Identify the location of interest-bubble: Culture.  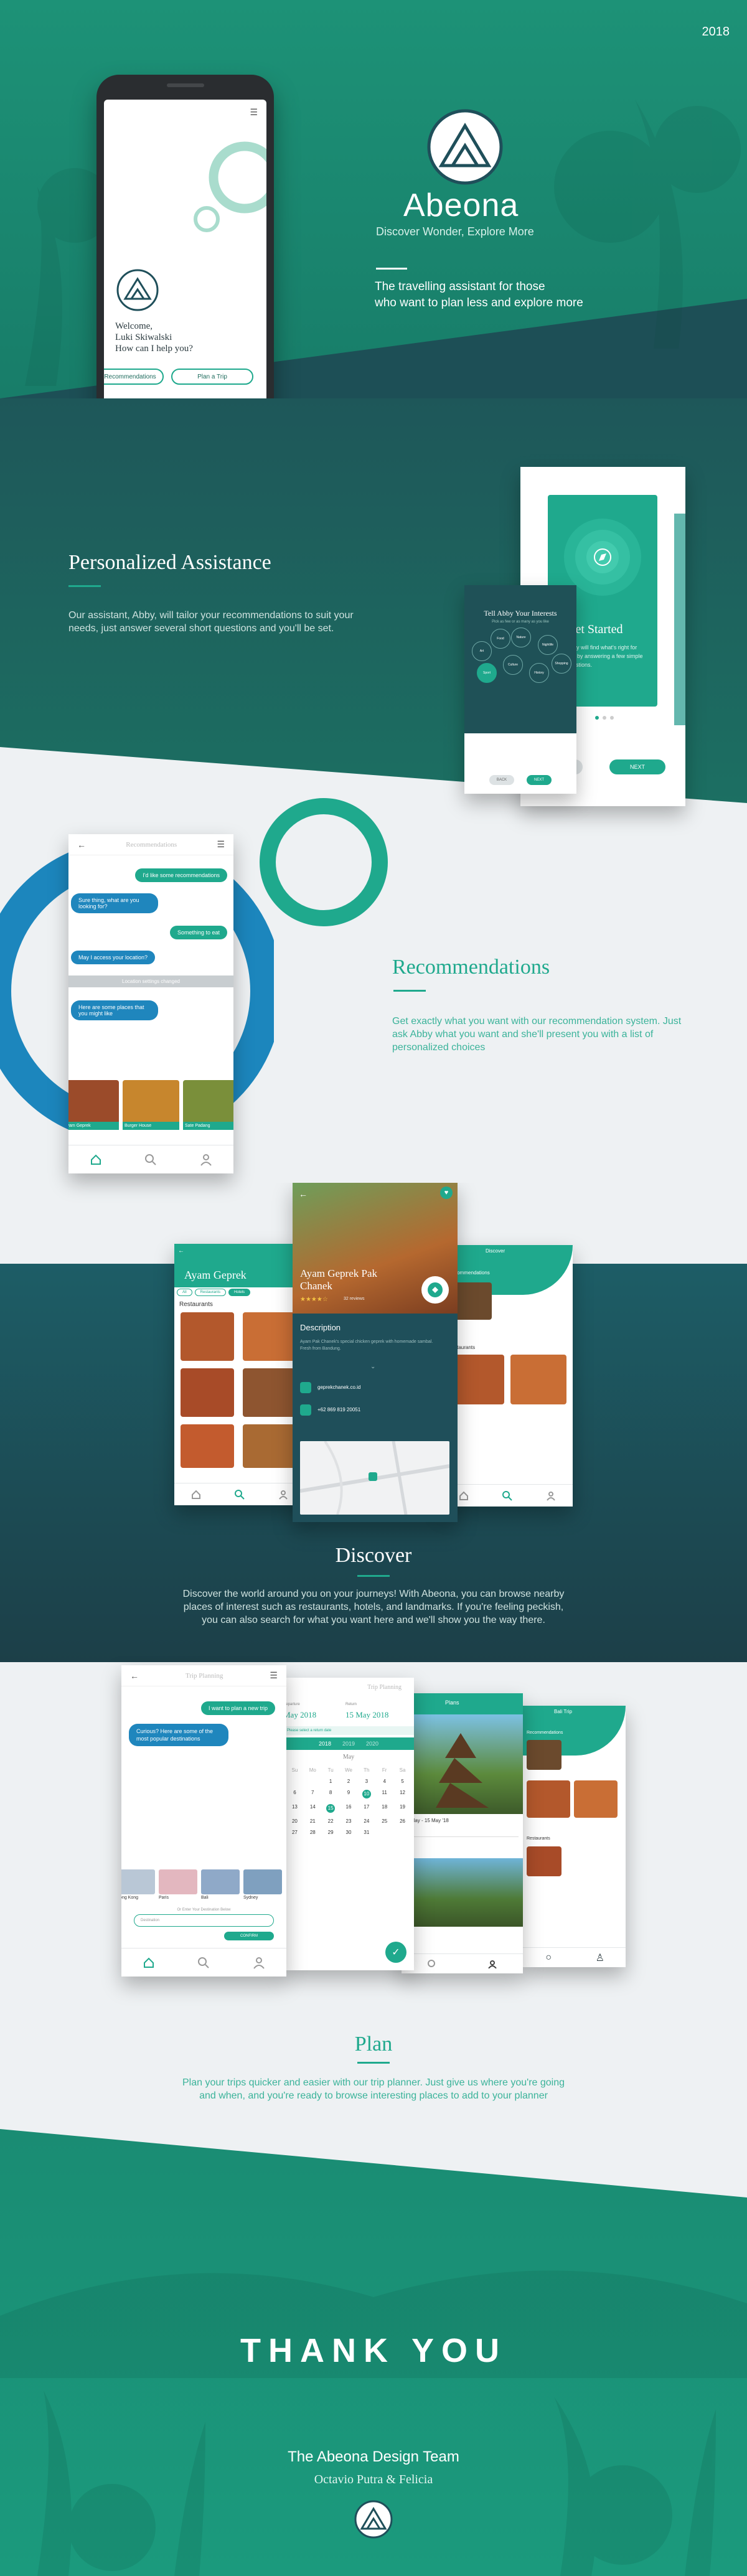
(513, 665).